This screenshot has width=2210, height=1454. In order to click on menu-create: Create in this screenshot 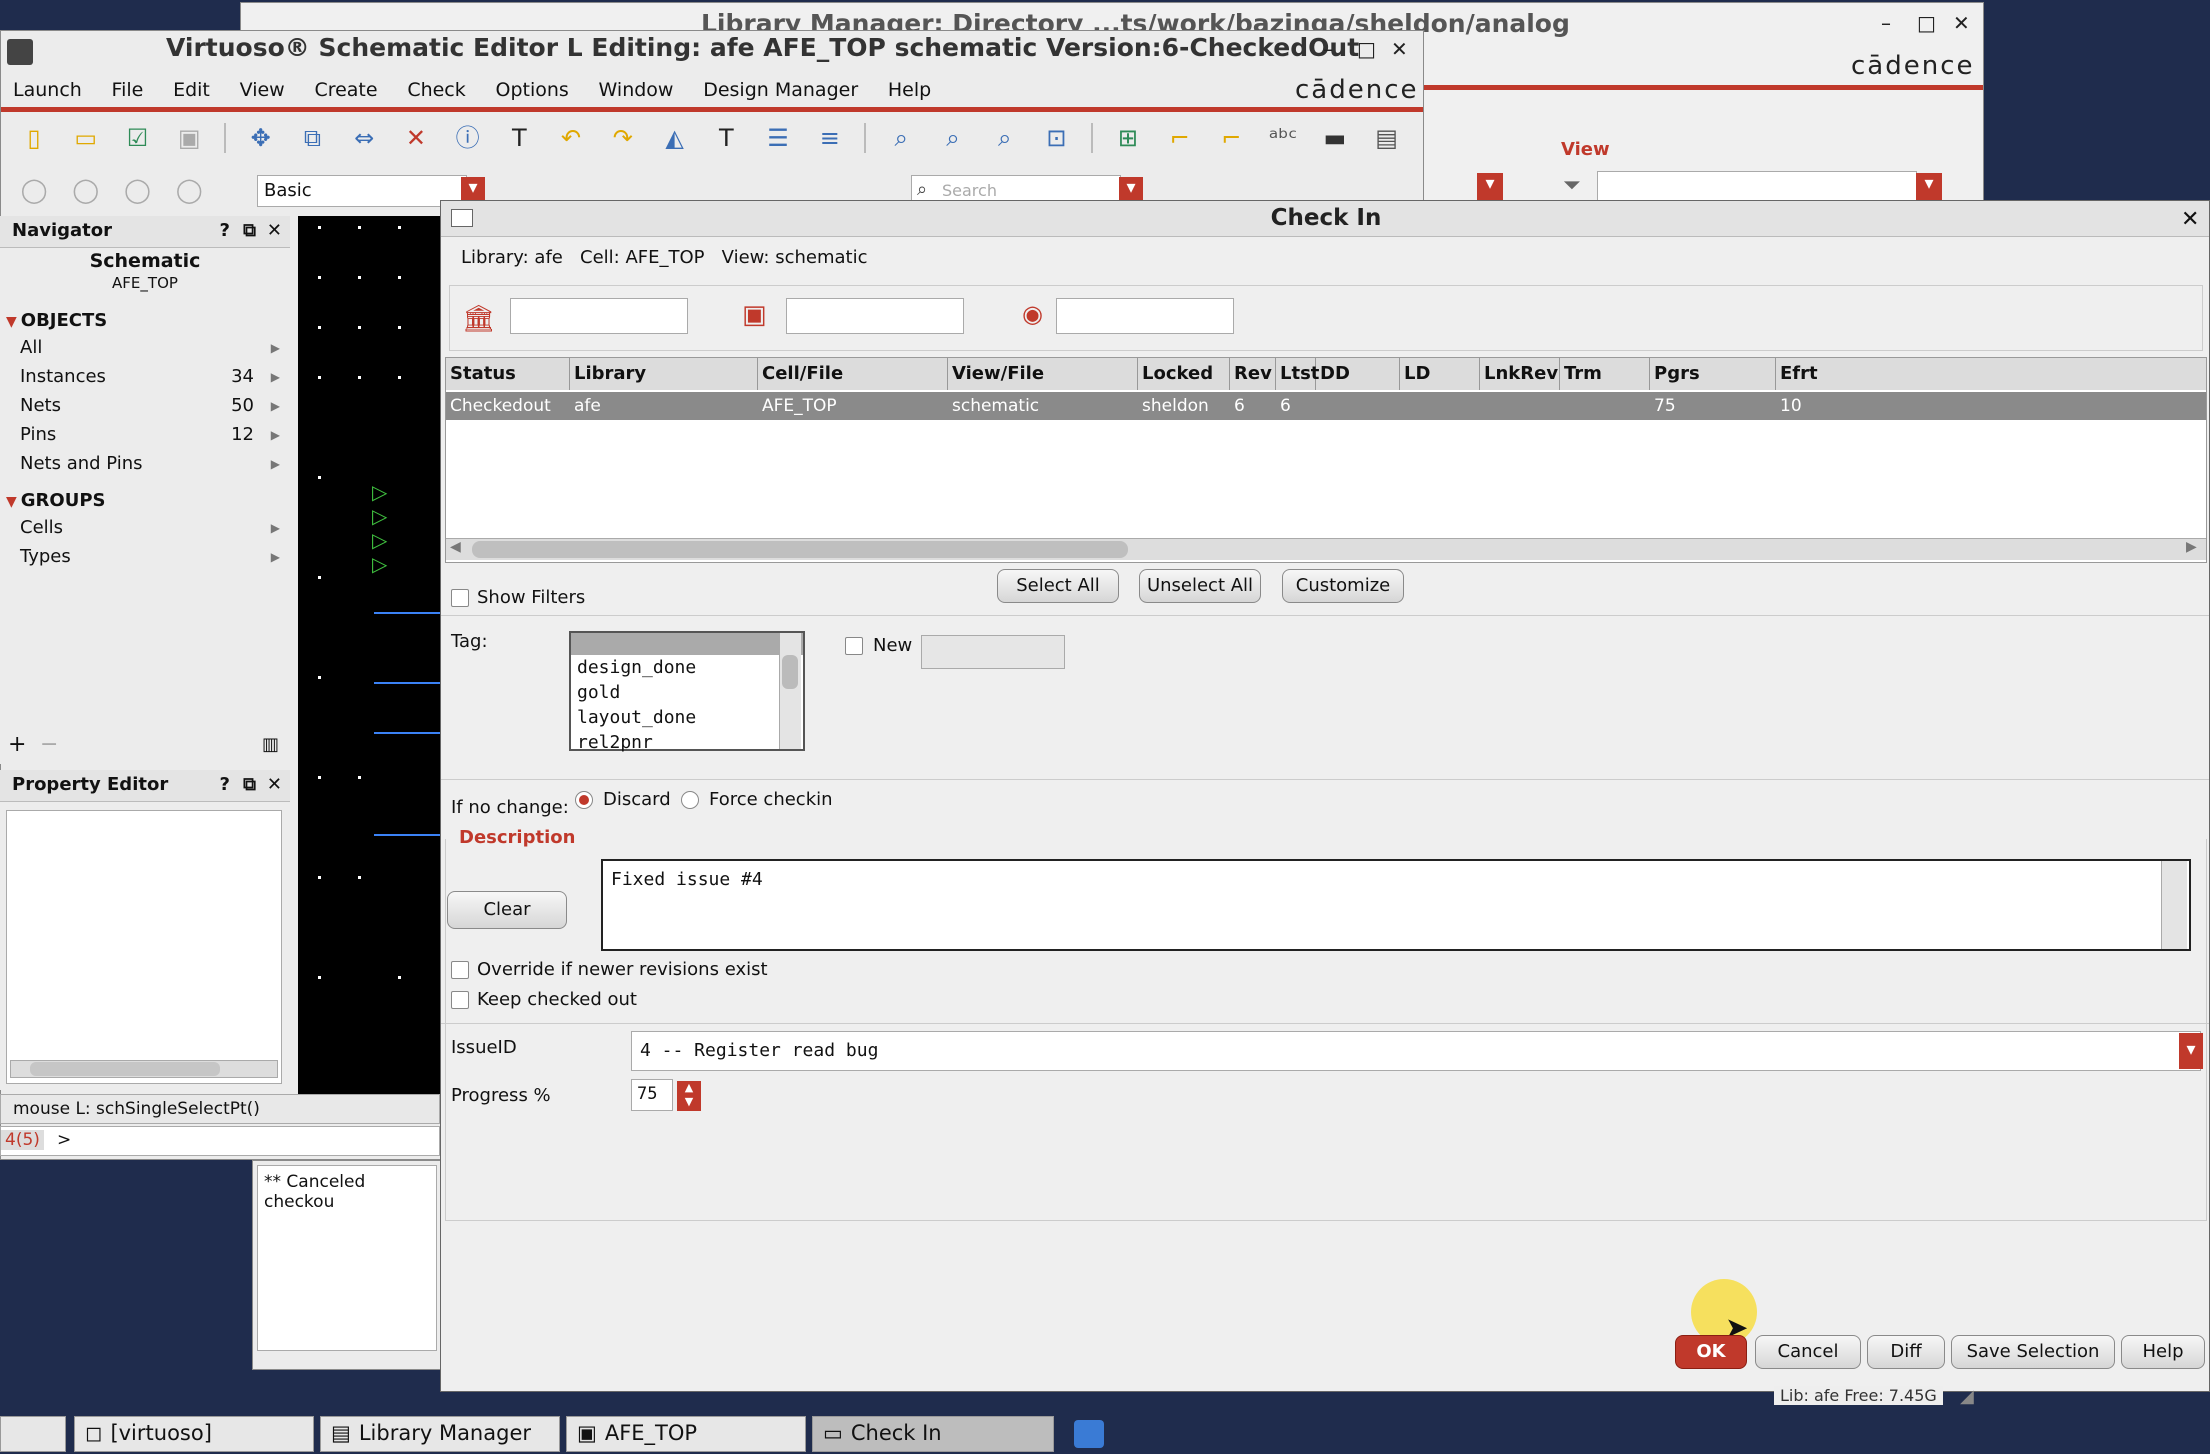, I will do `click(345, 90)`.